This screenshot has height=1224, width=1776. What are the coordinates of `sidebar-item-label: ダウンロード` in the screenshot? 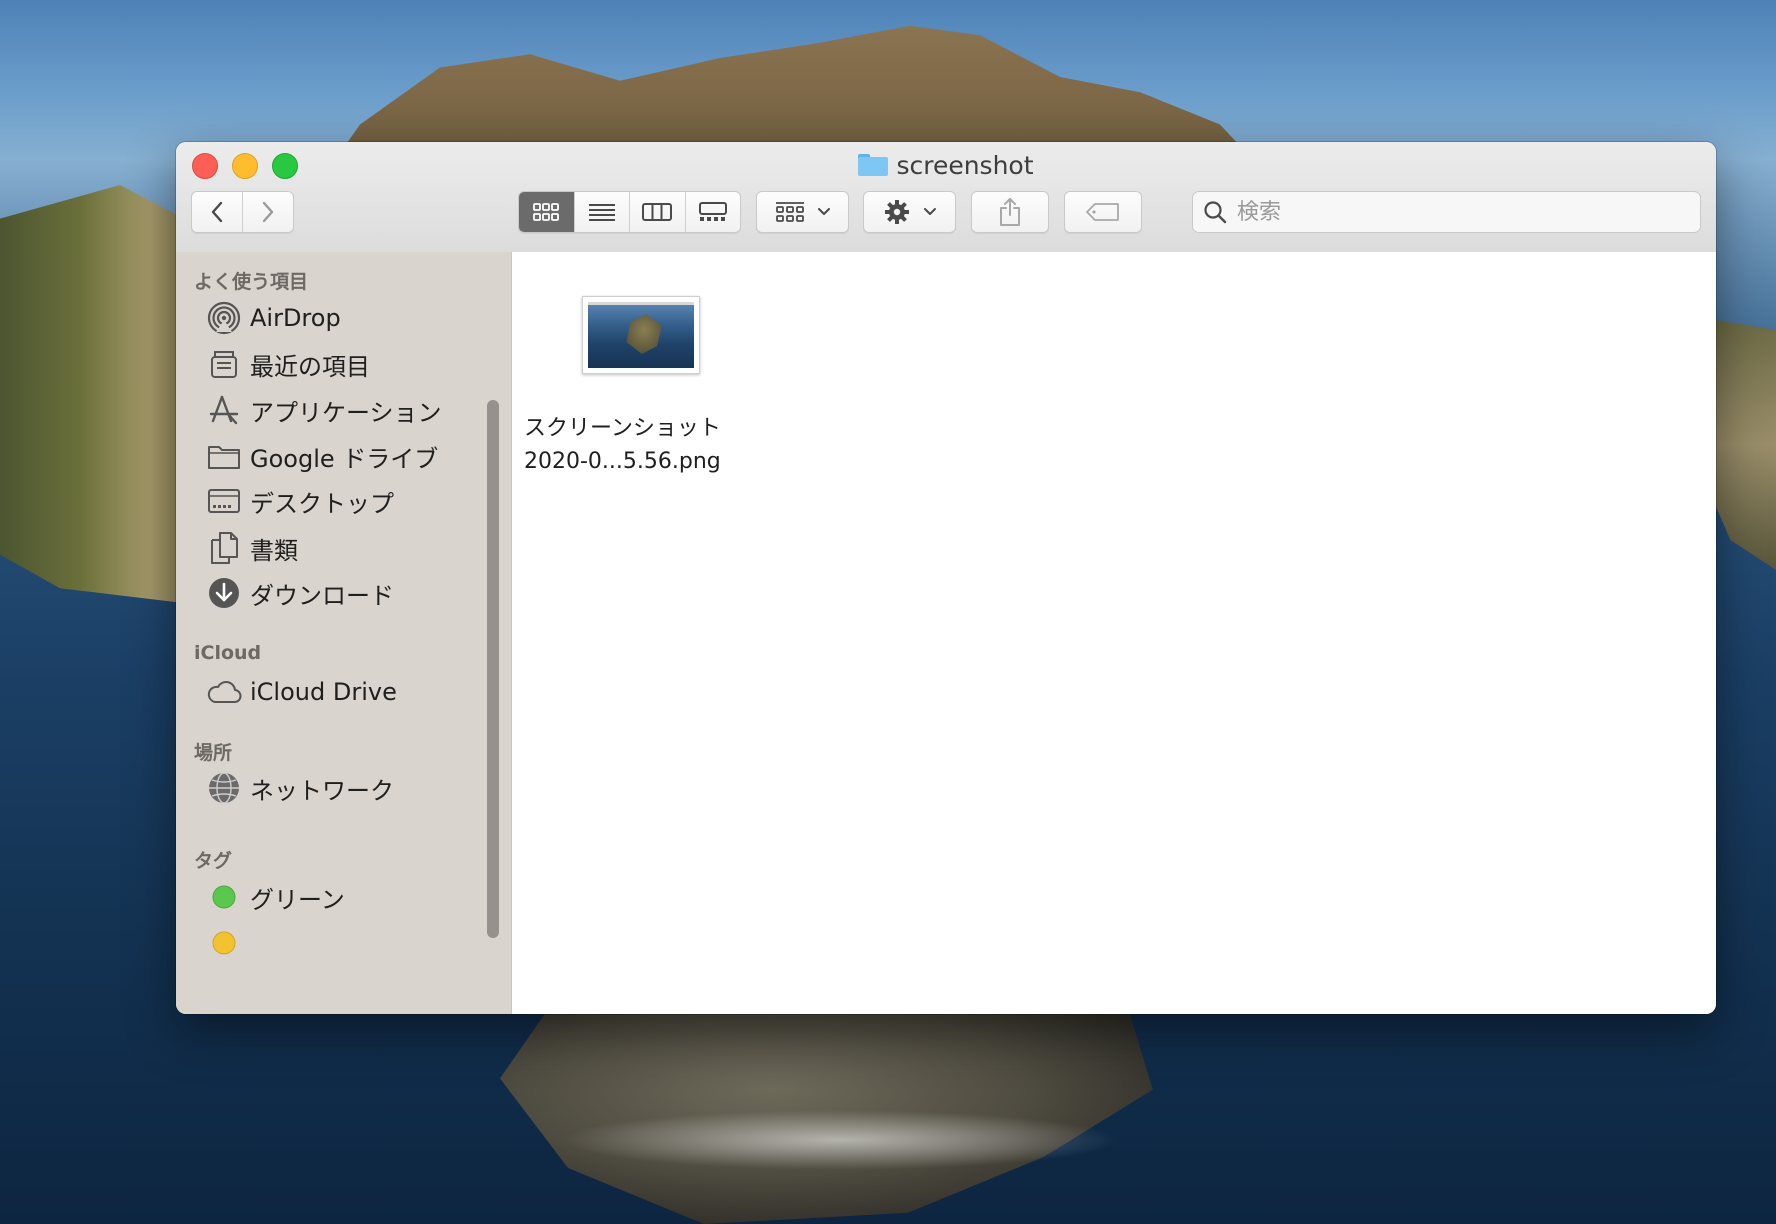 It's located at (322, 595).